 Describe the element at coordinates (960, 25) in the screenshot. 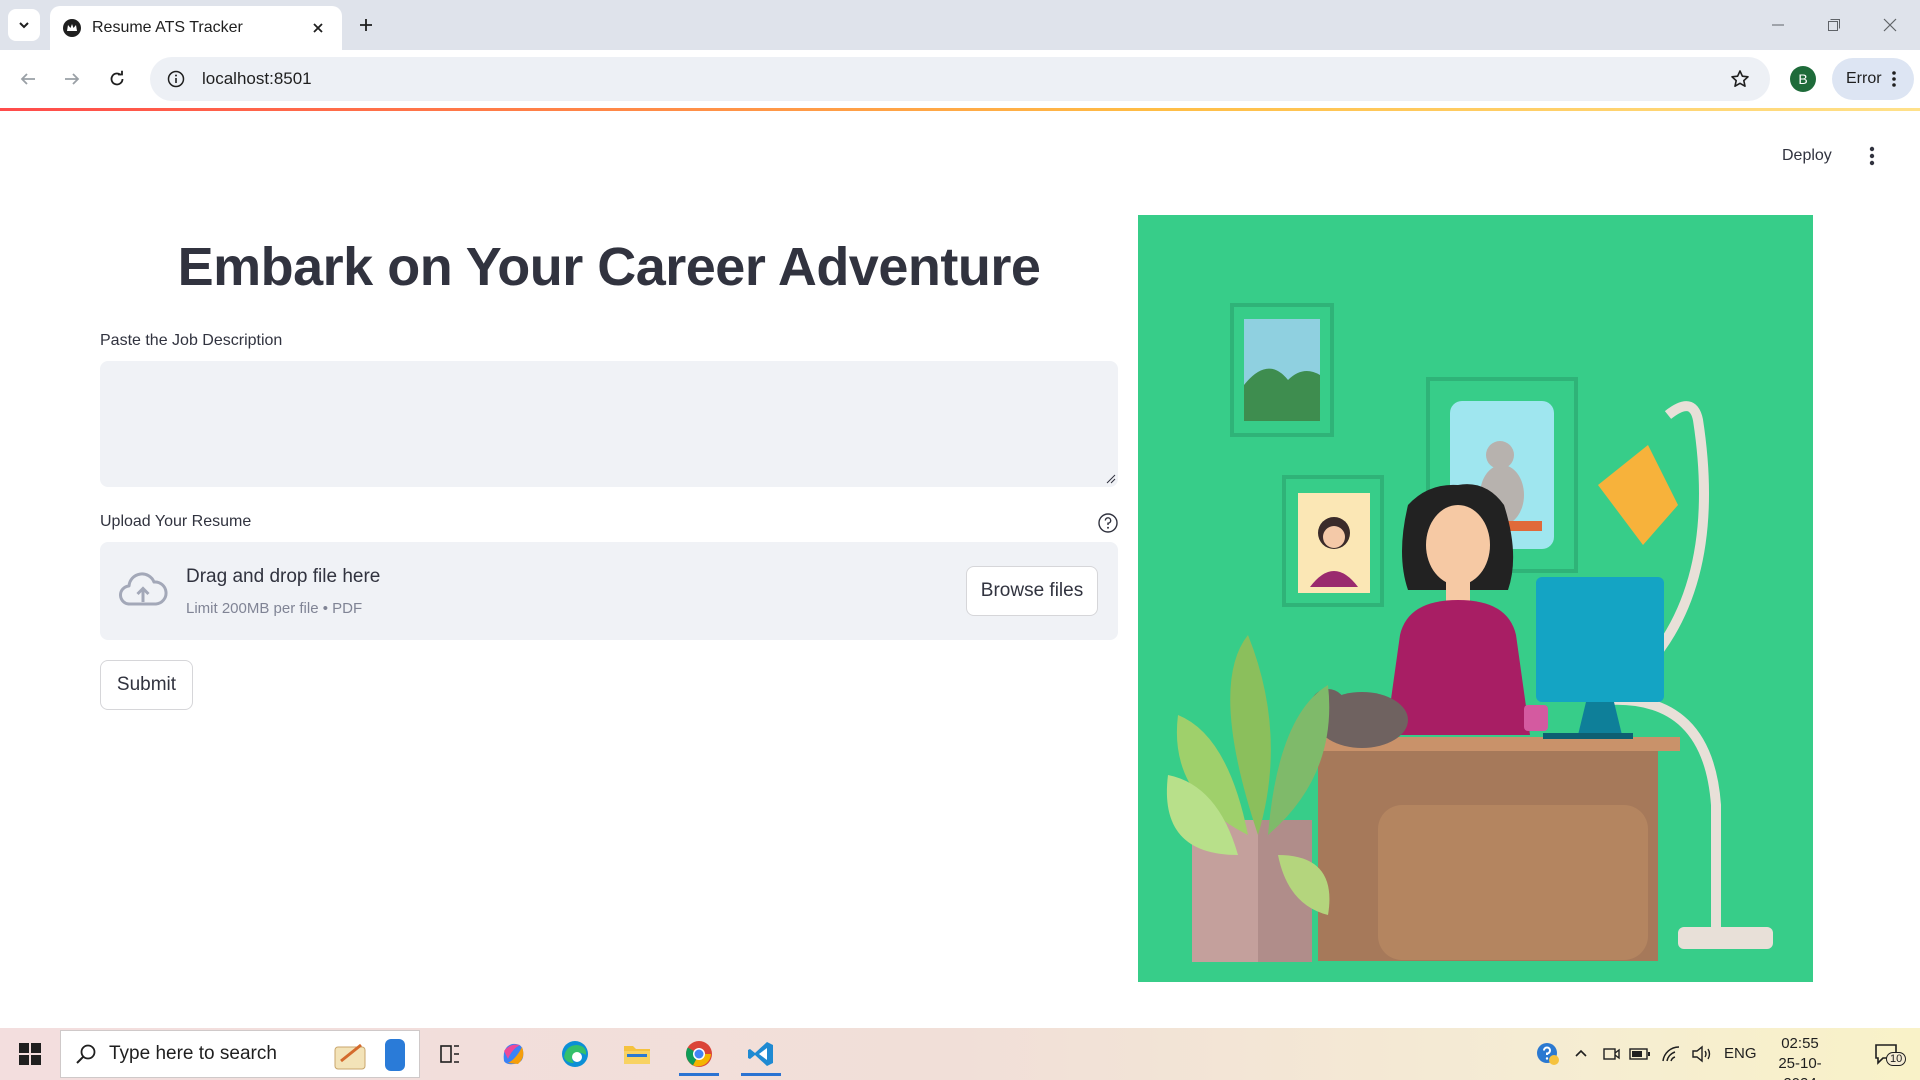

I see `browser-tab-strip: Resume ATS Tracker` at that location.